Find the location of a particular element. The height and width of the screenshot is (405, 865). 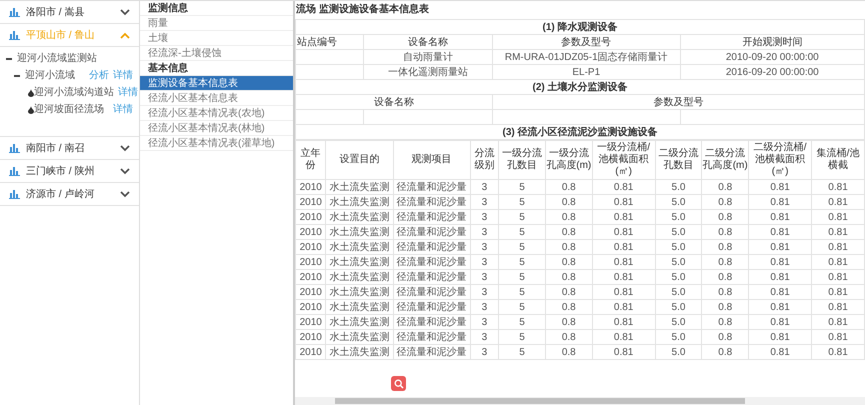

column-header: 二级分流孔高度(m) is located at coordinates (725, 160).